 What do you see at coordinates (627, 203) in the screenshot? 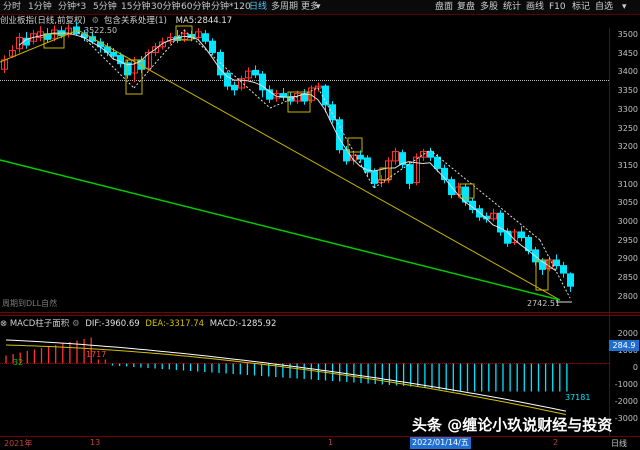
I see `price-tick: 3050` at bounding box center [627, 203].